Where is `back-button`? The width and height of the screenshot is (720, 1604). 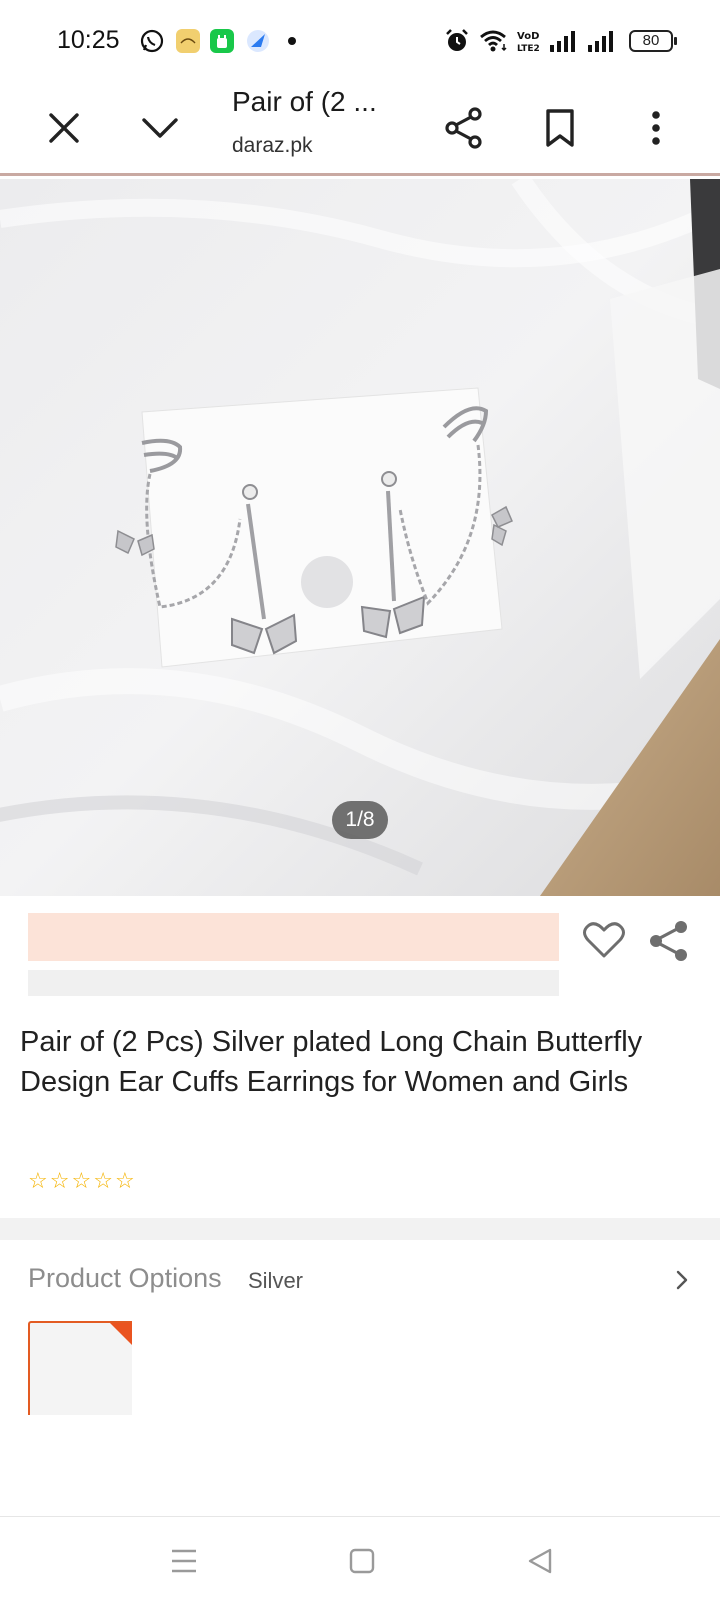
back-button is located at coordinates (540, 1561).